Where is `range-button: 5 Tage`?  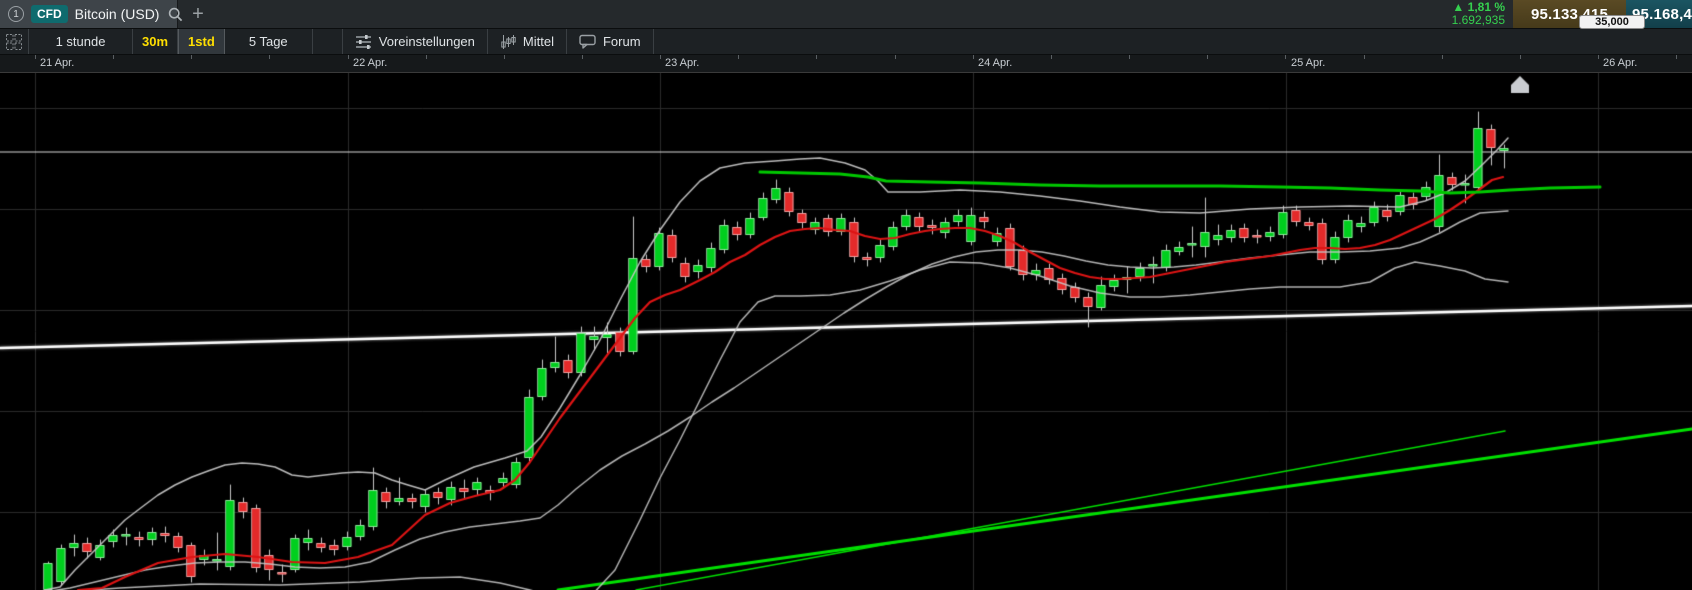
range-button: 5 Tage is located at coordinates (269, 41).